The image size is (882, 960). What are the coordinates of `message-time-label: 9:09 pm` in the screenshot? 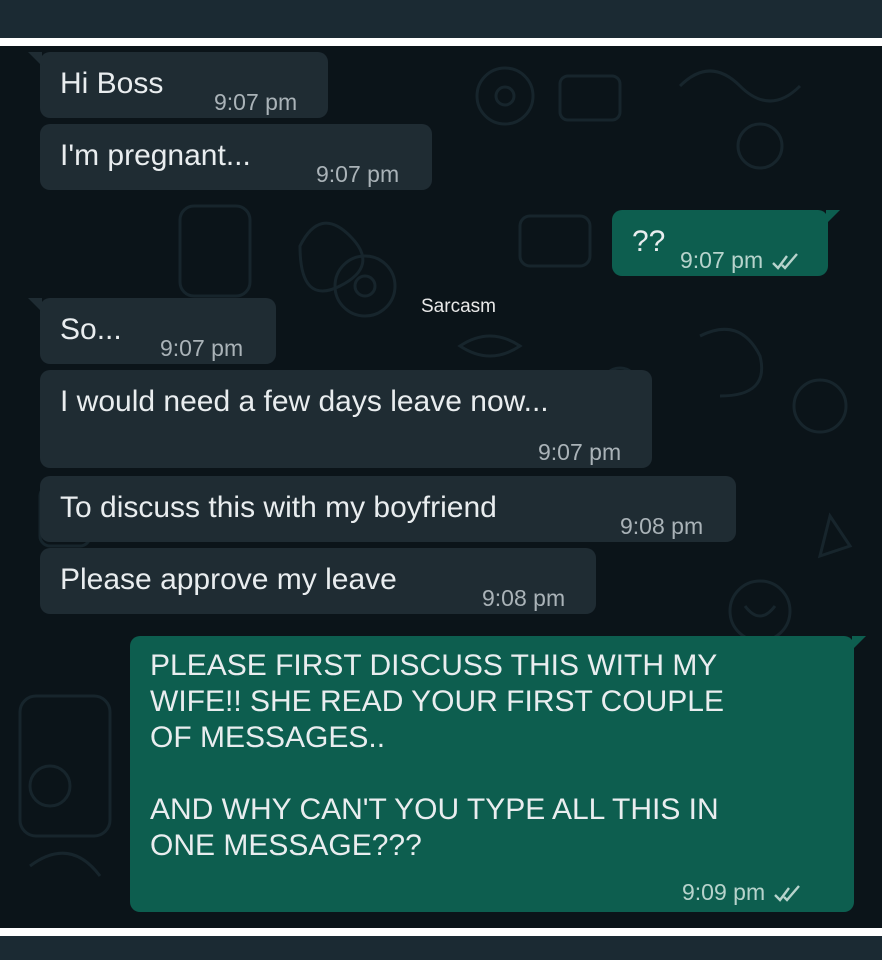 It's located at (724, 892).